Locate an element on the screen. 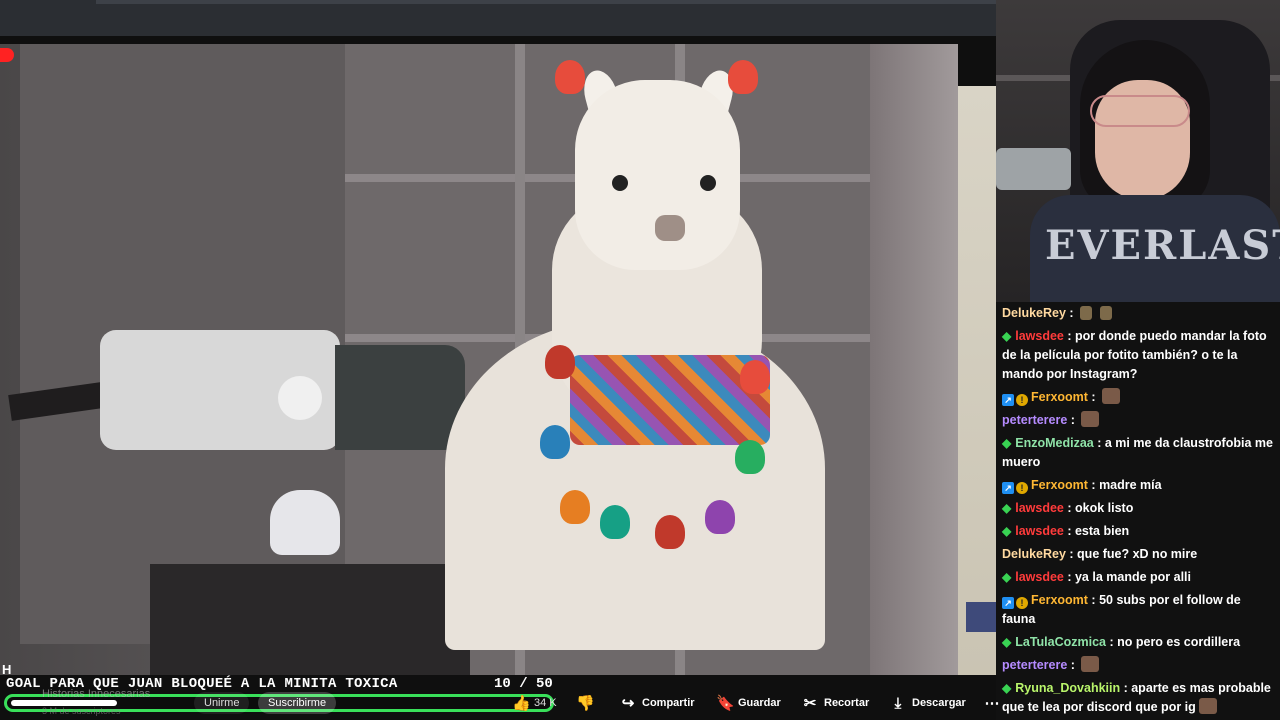 The image size is (1280, 720). alpaca-nose is located at coordinates (670, 228).